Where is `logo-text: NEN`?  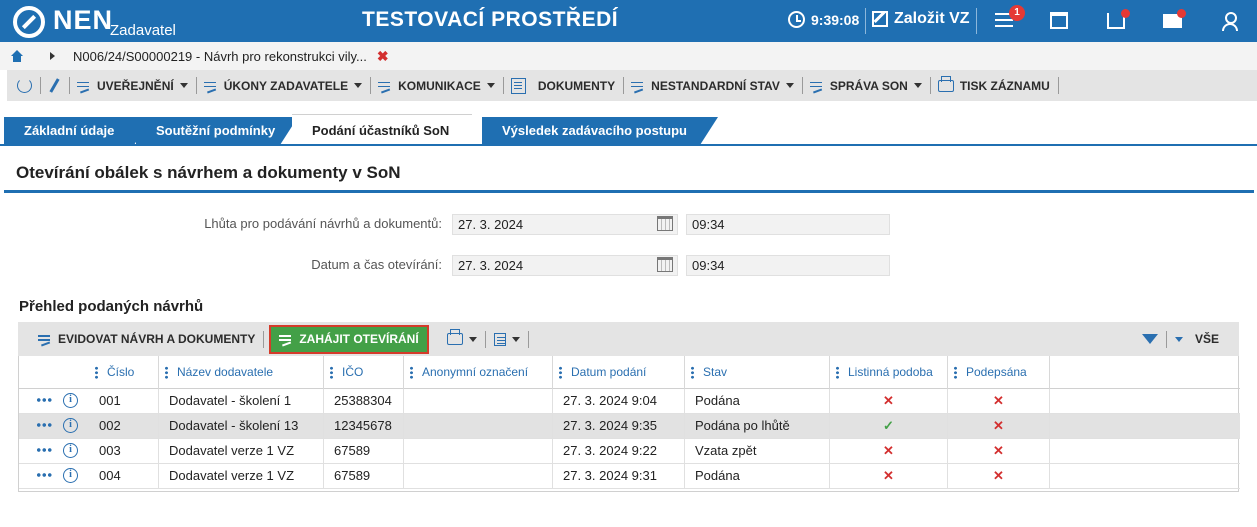 logo-text: NEN is located at coordinates (83, 20).